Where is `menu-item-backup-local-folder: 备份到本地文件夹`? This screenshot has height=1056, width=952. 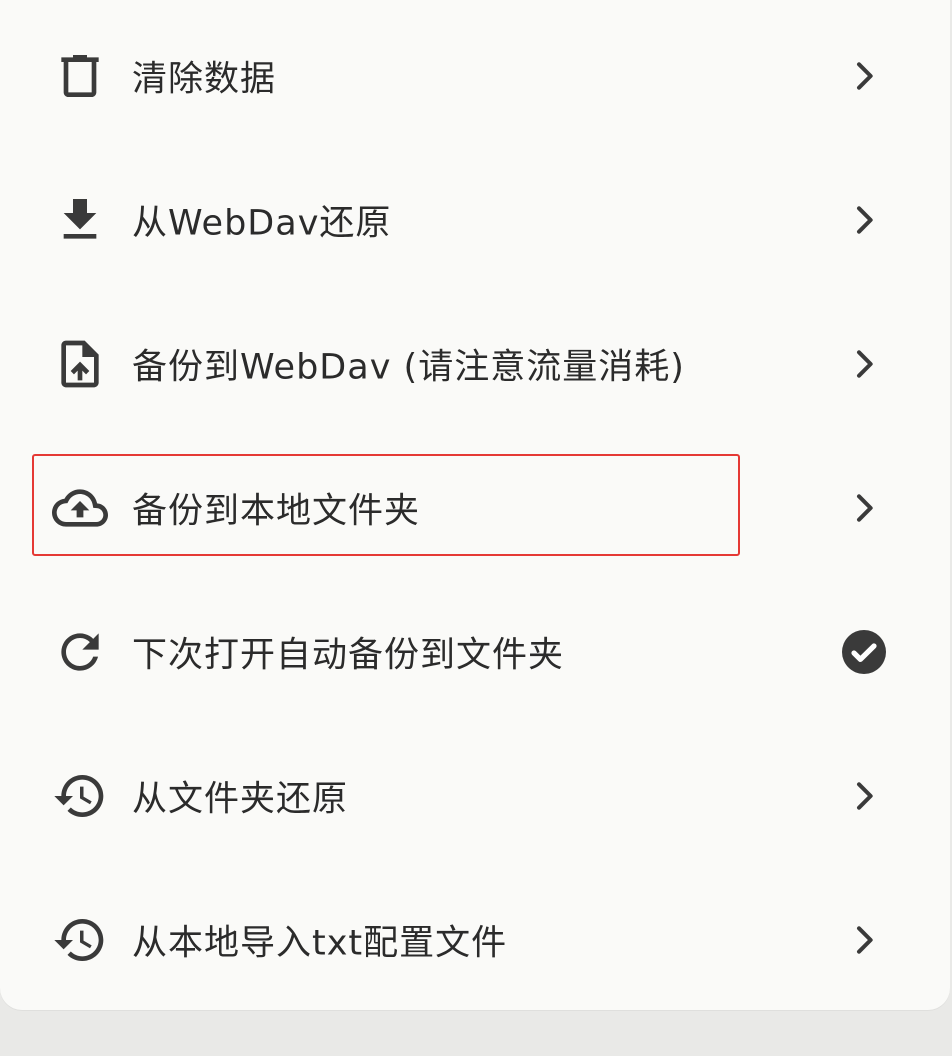
menu-item-backup-local-folder: 备份到本地文件夹 is located at coordinates (475, 508).